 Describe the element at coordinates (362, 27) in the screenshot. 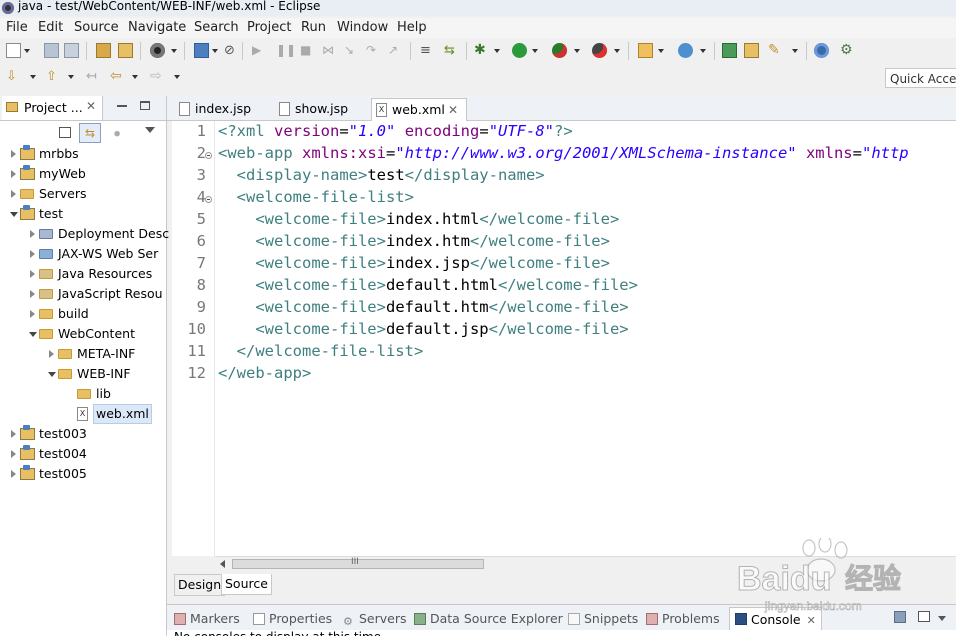

I see `menu-window: Window` at that location.